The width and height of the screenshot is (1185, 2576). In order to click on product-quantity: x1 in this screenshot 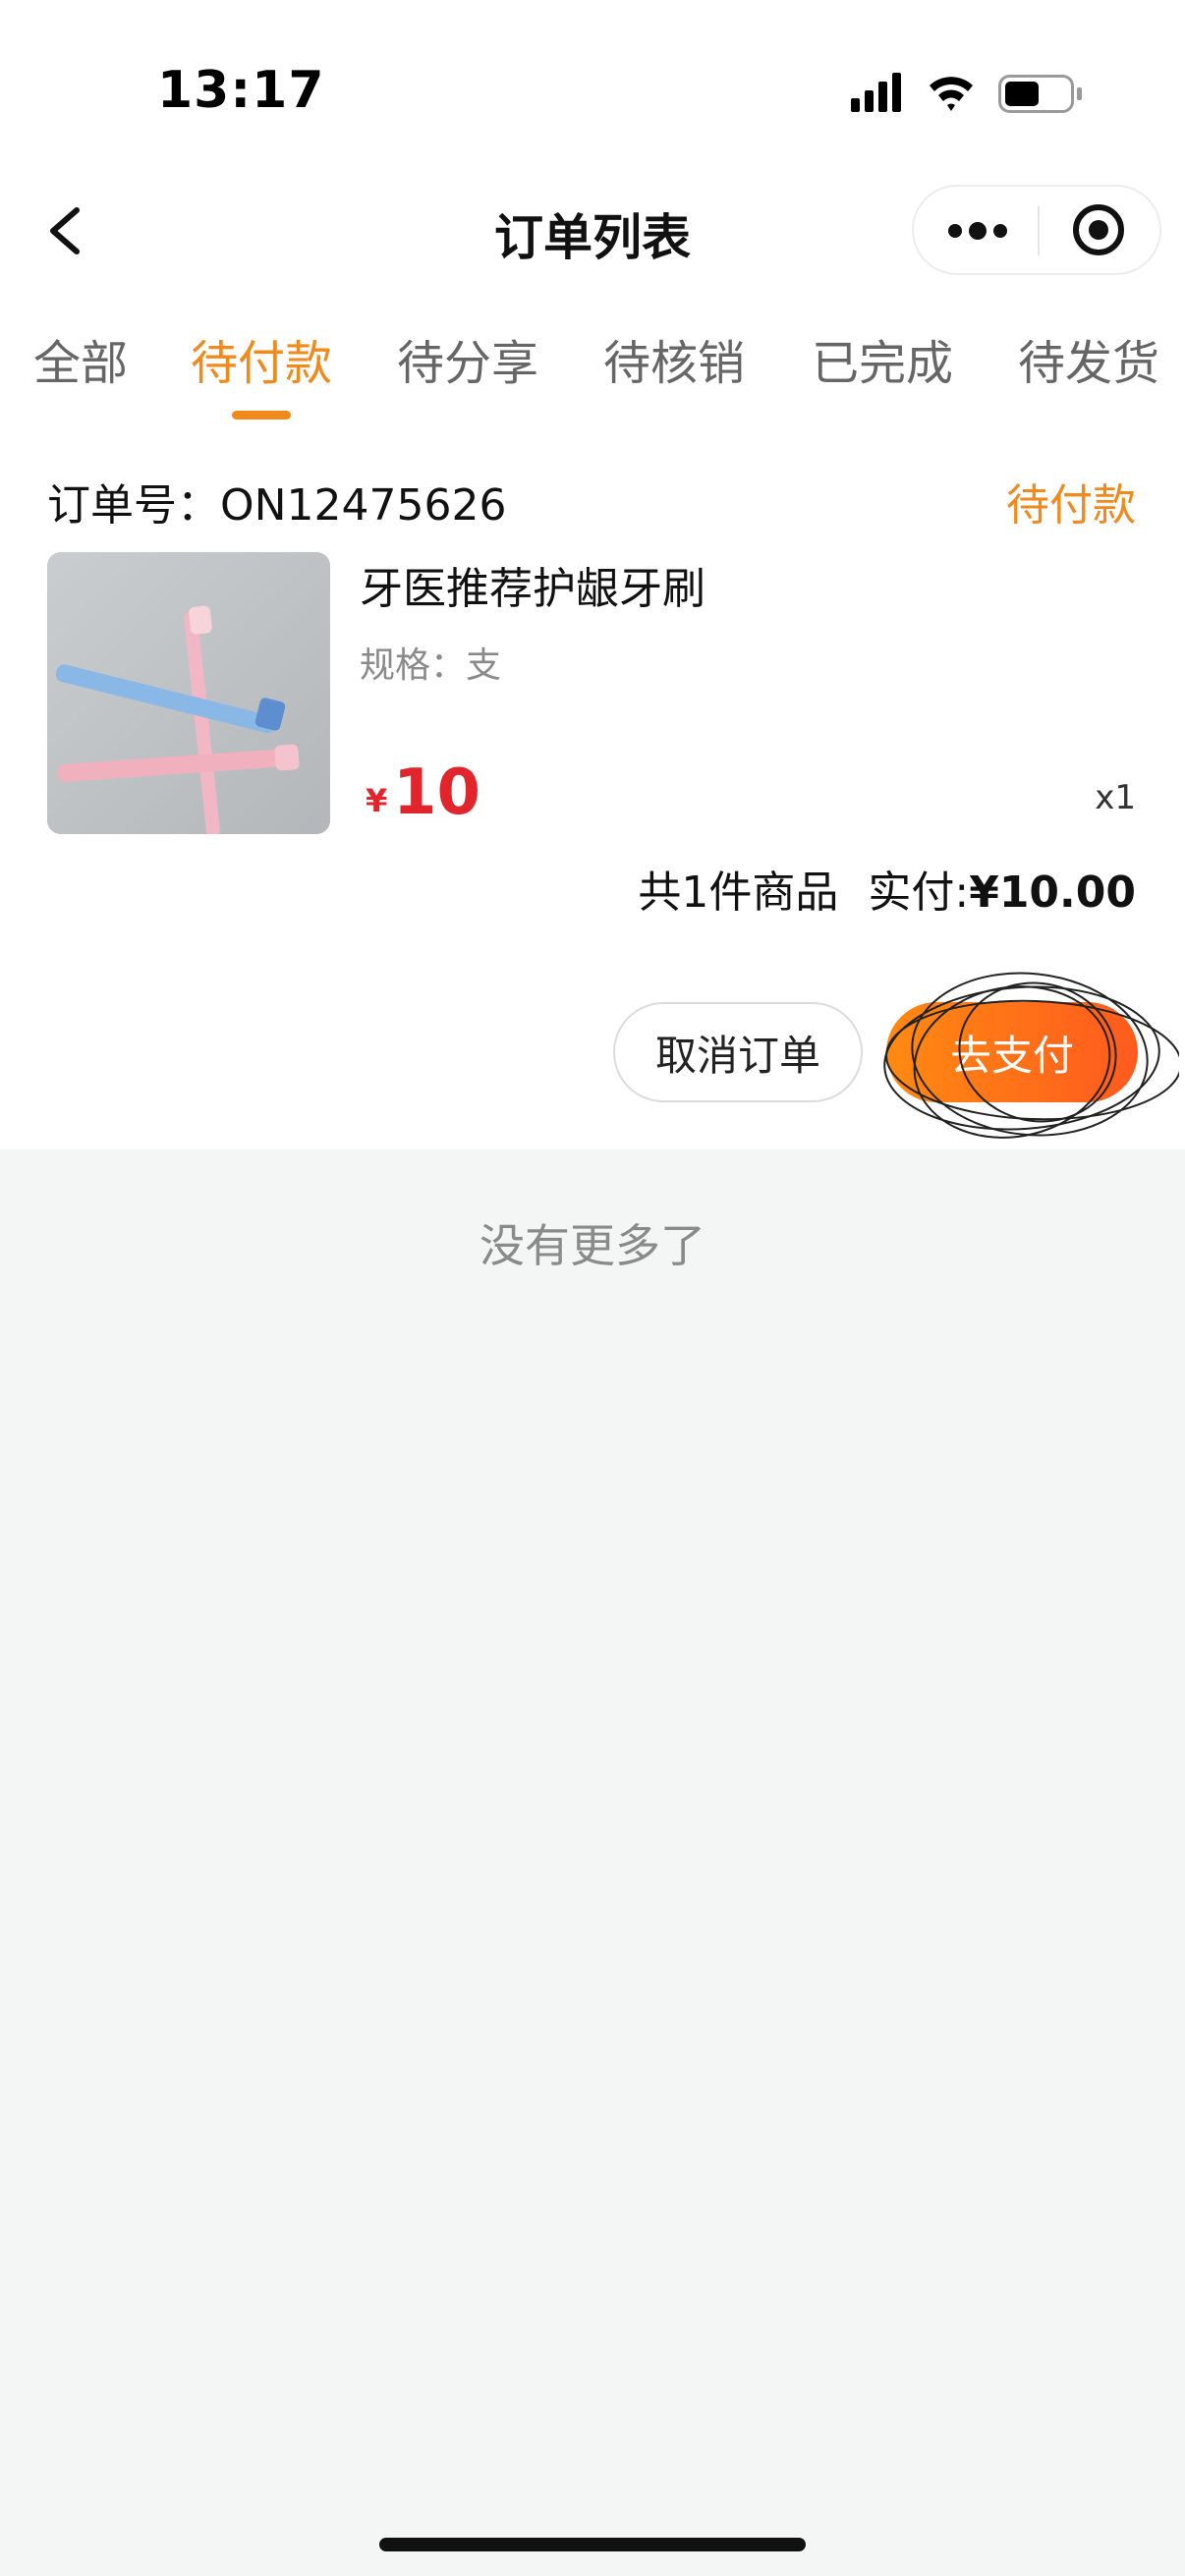, I will do `click(1115, 797)`.